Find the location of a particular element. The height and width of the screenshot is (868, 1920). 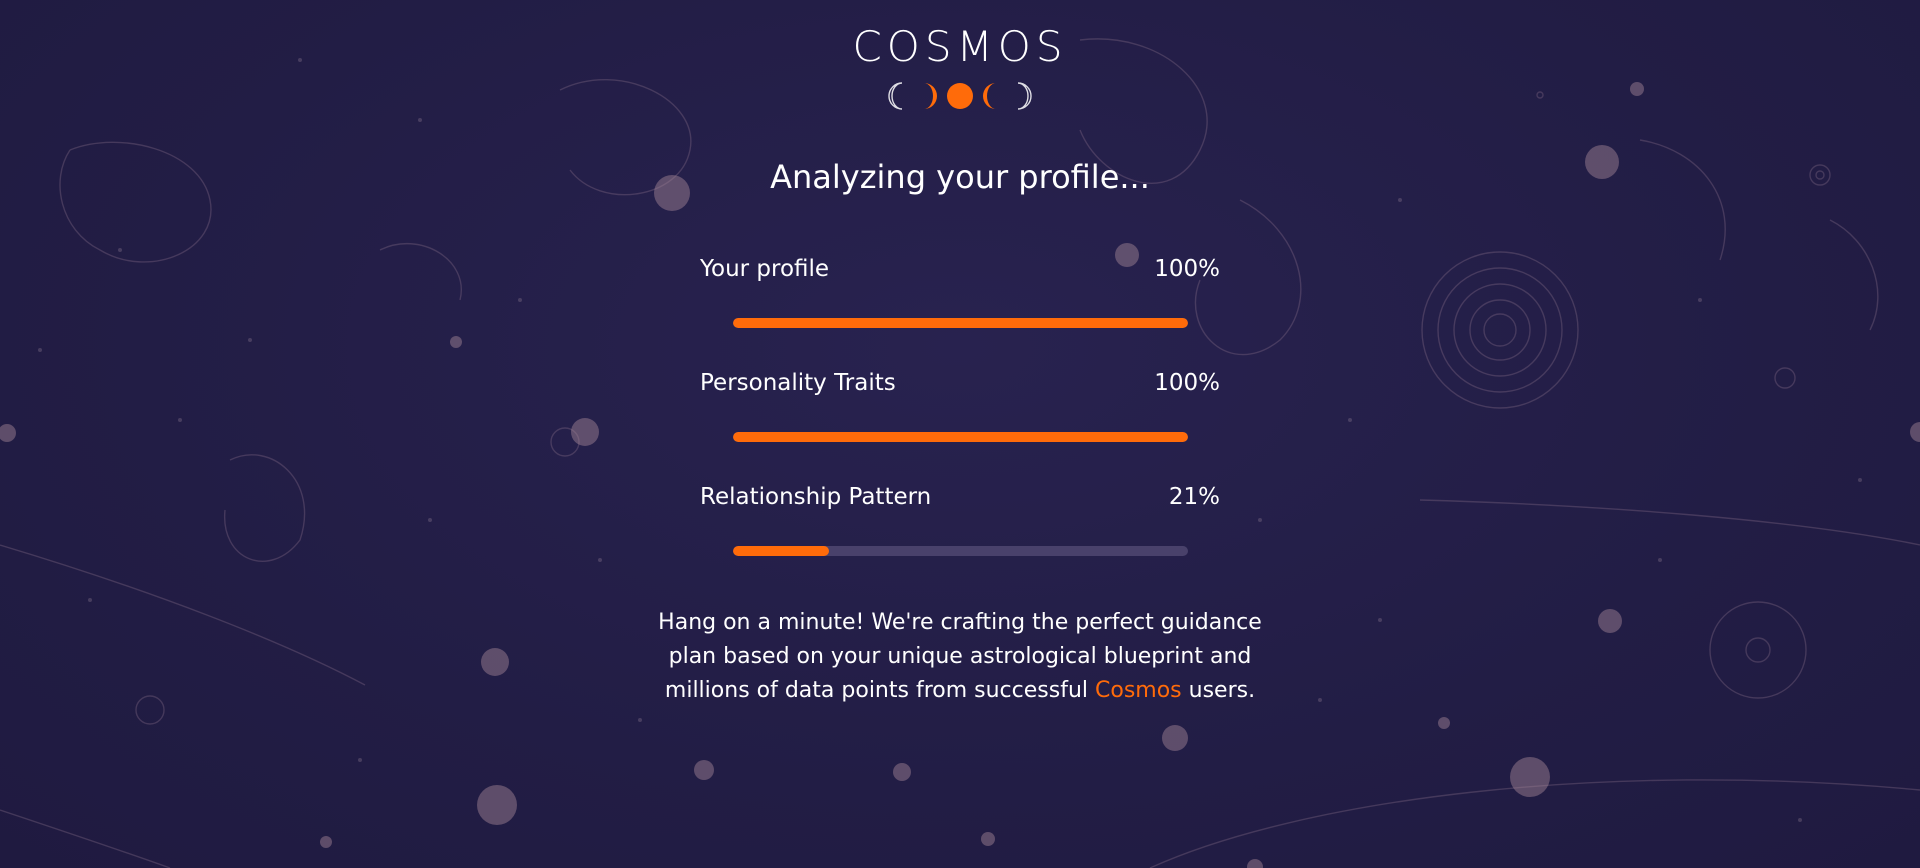

progress-label: Your profile is located at coordinates (765, 269).